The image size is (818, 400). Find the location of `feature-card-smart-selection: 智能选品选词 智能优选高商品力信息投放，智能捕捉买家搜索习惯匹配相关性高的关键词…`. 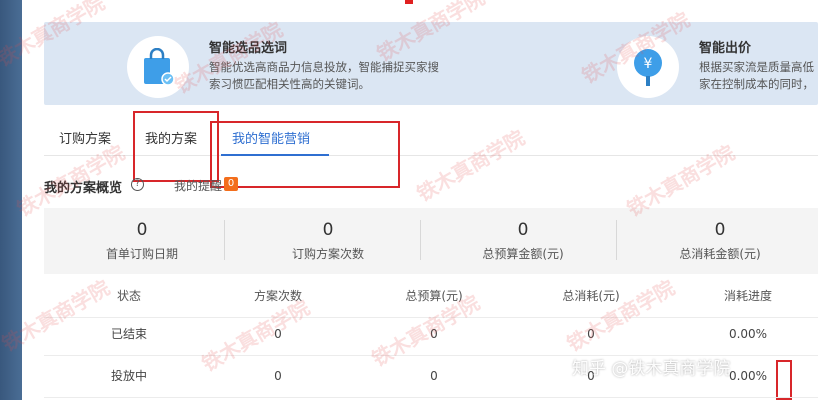

feature-card-smart-selection: 智能选品选词 智能优选高商品力信息投放，智能捕捉买家搜索习惯匹配相关性高的关键词… is located at coordinates (284, 63).